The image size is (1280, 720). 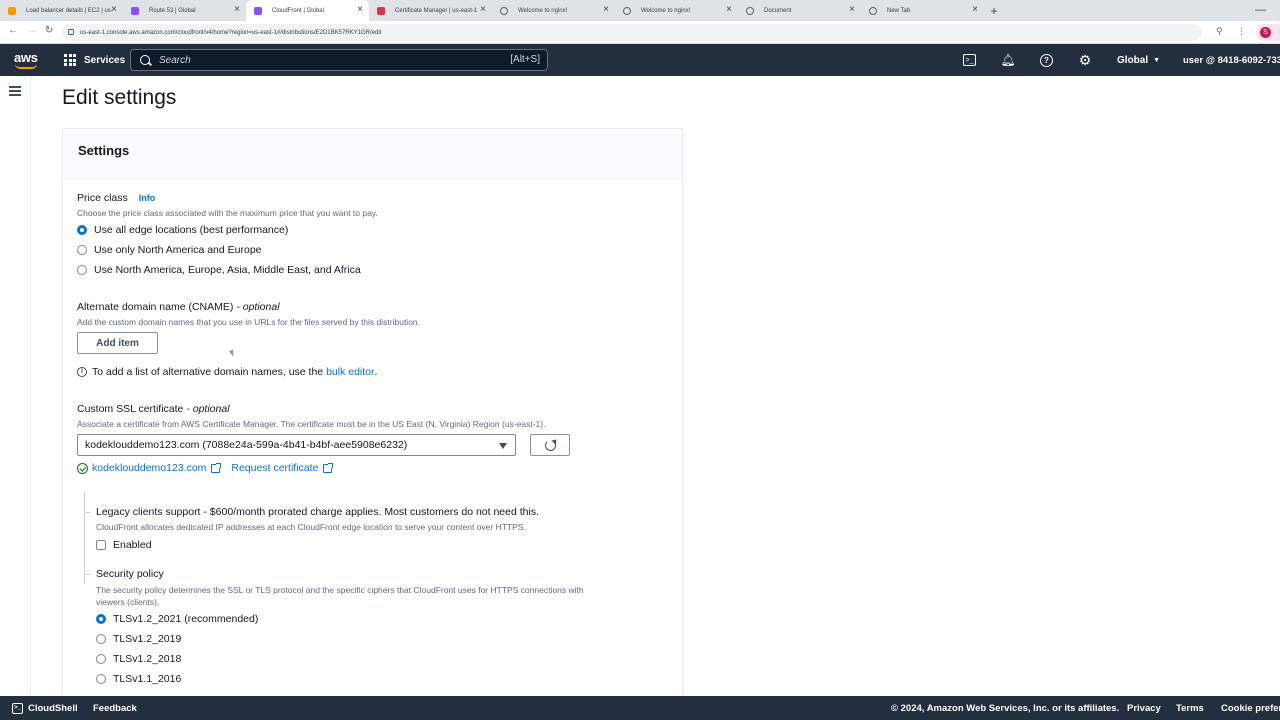 I want to click on page-title: Edit settings, so click(x=119, y=97).